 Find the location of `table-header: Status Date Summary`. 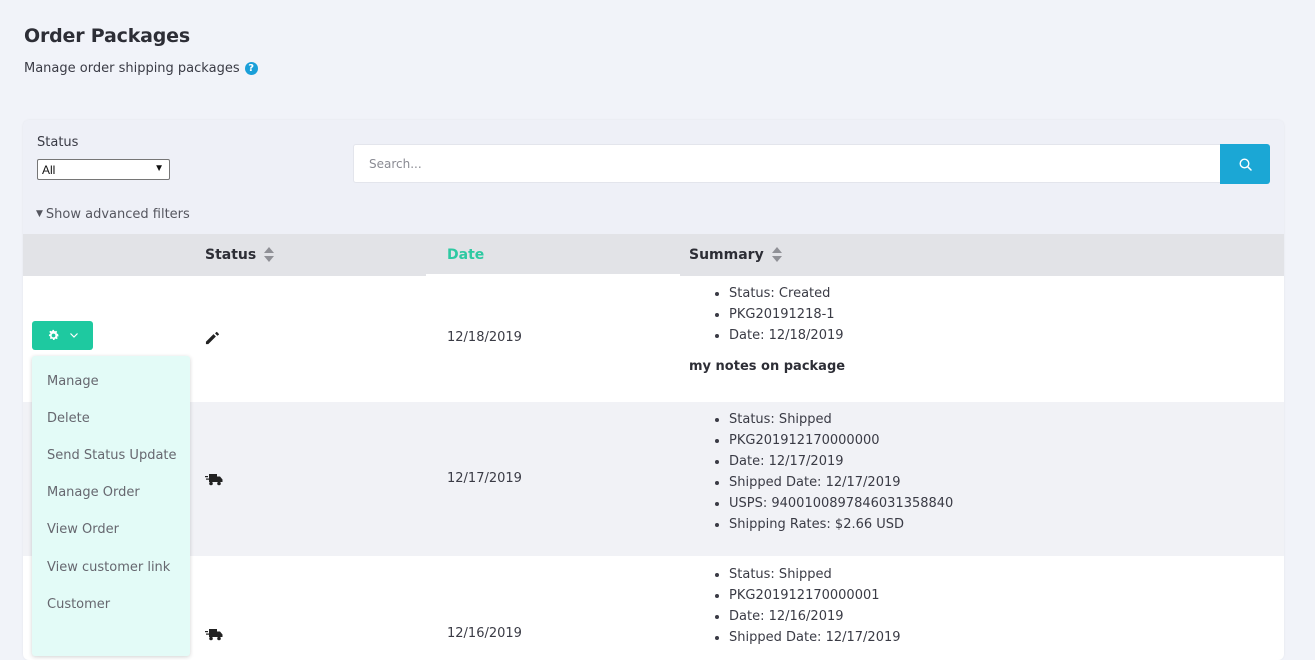

table-header: Status Date Summary is located at coordinates (653, 255).